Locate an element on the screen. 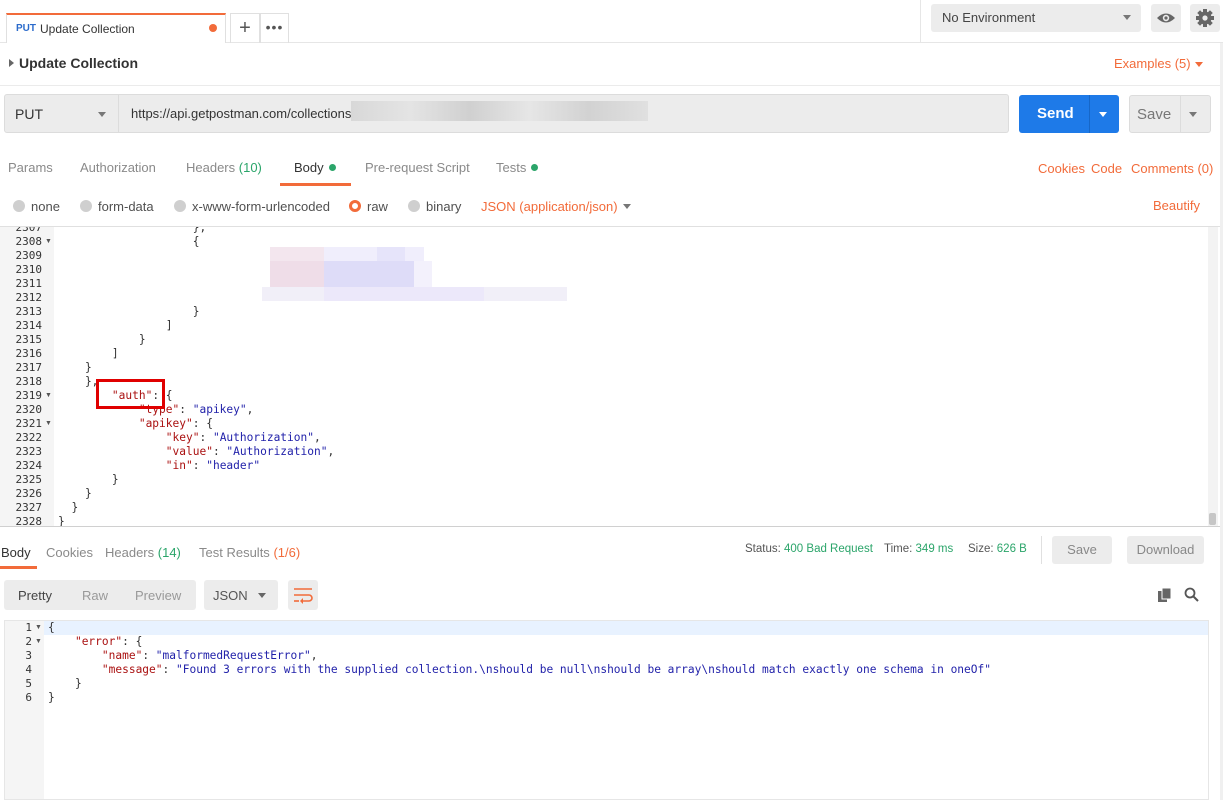 This screenshot has height=800, width=1223. line-number: 2 is located at coordinates (28, 641).